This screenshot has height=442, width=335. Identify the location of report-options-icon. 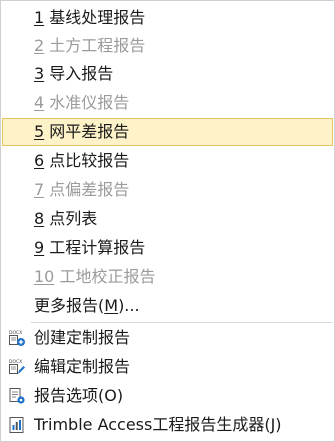
(17, 396).